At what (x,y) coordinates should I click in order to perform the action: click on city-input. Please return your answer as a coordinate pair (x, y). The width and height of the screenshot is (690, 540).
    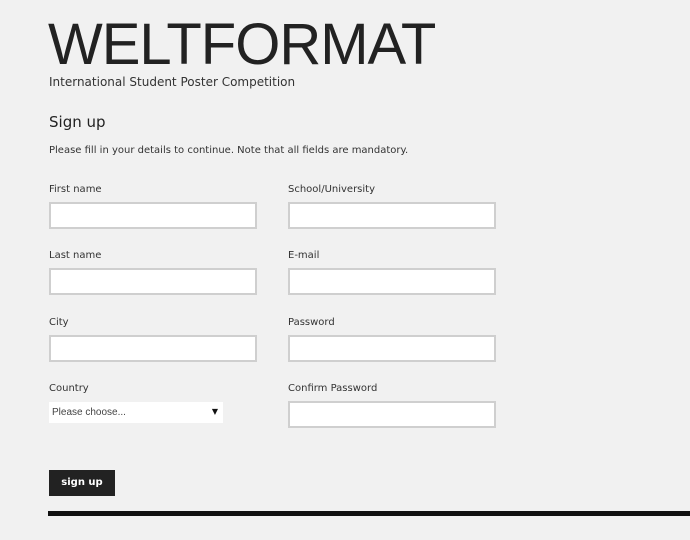
    Looking at the image, I should click on (153, 348).